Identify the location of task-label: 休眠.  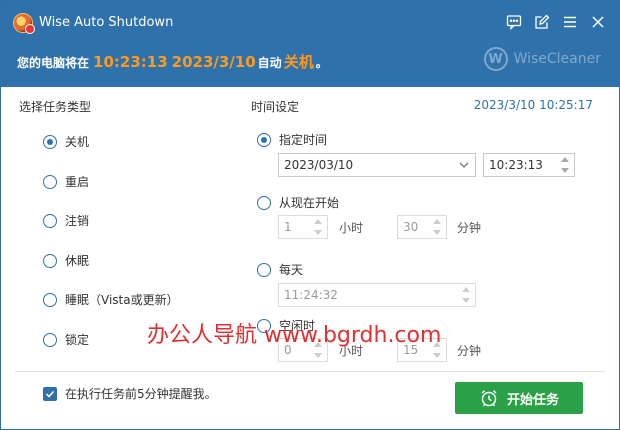
(77, 261).